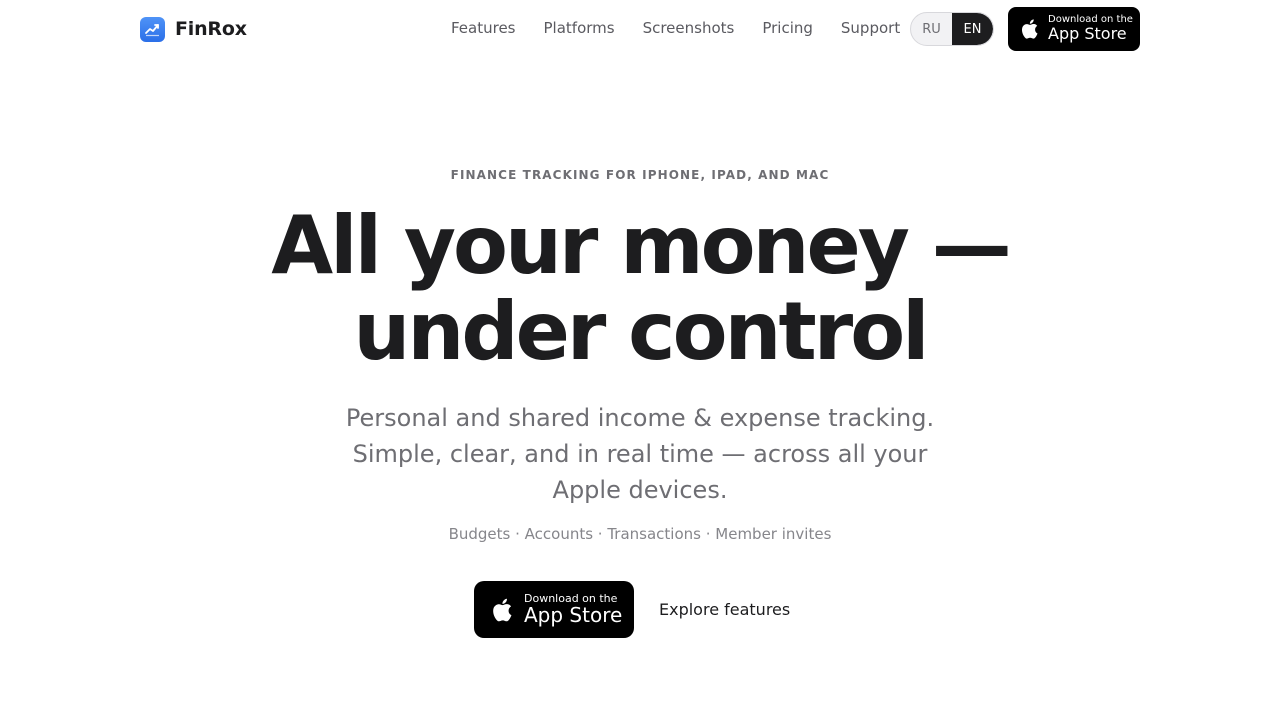  What do you see at coordinates (483, 28) in the screenshot?
I see `nav-link-features: Features` at bounding box center [483, 28].